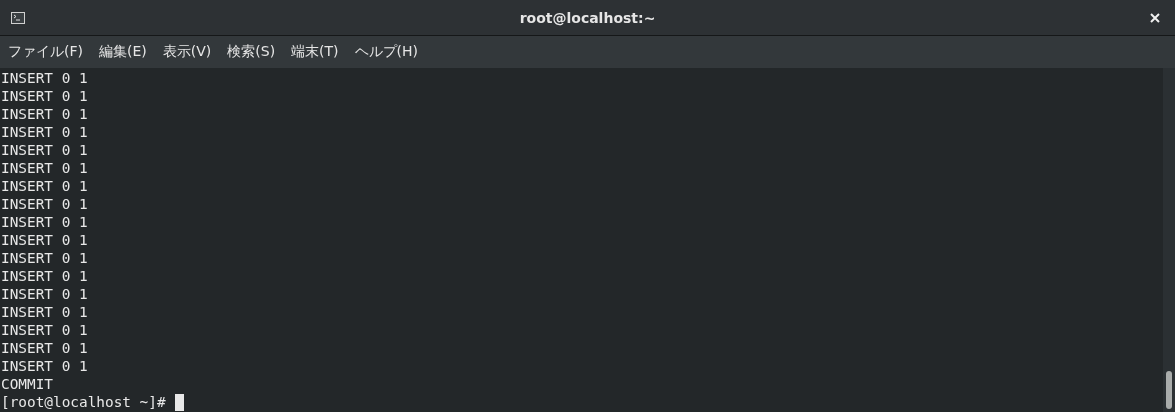 The image size is (1175, 412). I want to click on output-line: COMMIT, so click(26, 384).